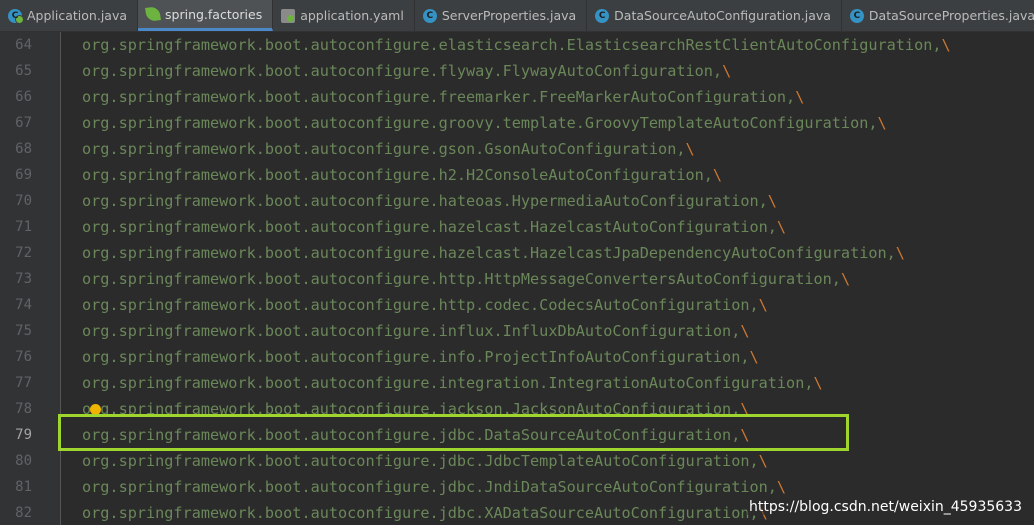  What do you see at coordinates (23, 435) in the screenshot?
I see `line-number: 79` at bounding box center [23, 435].